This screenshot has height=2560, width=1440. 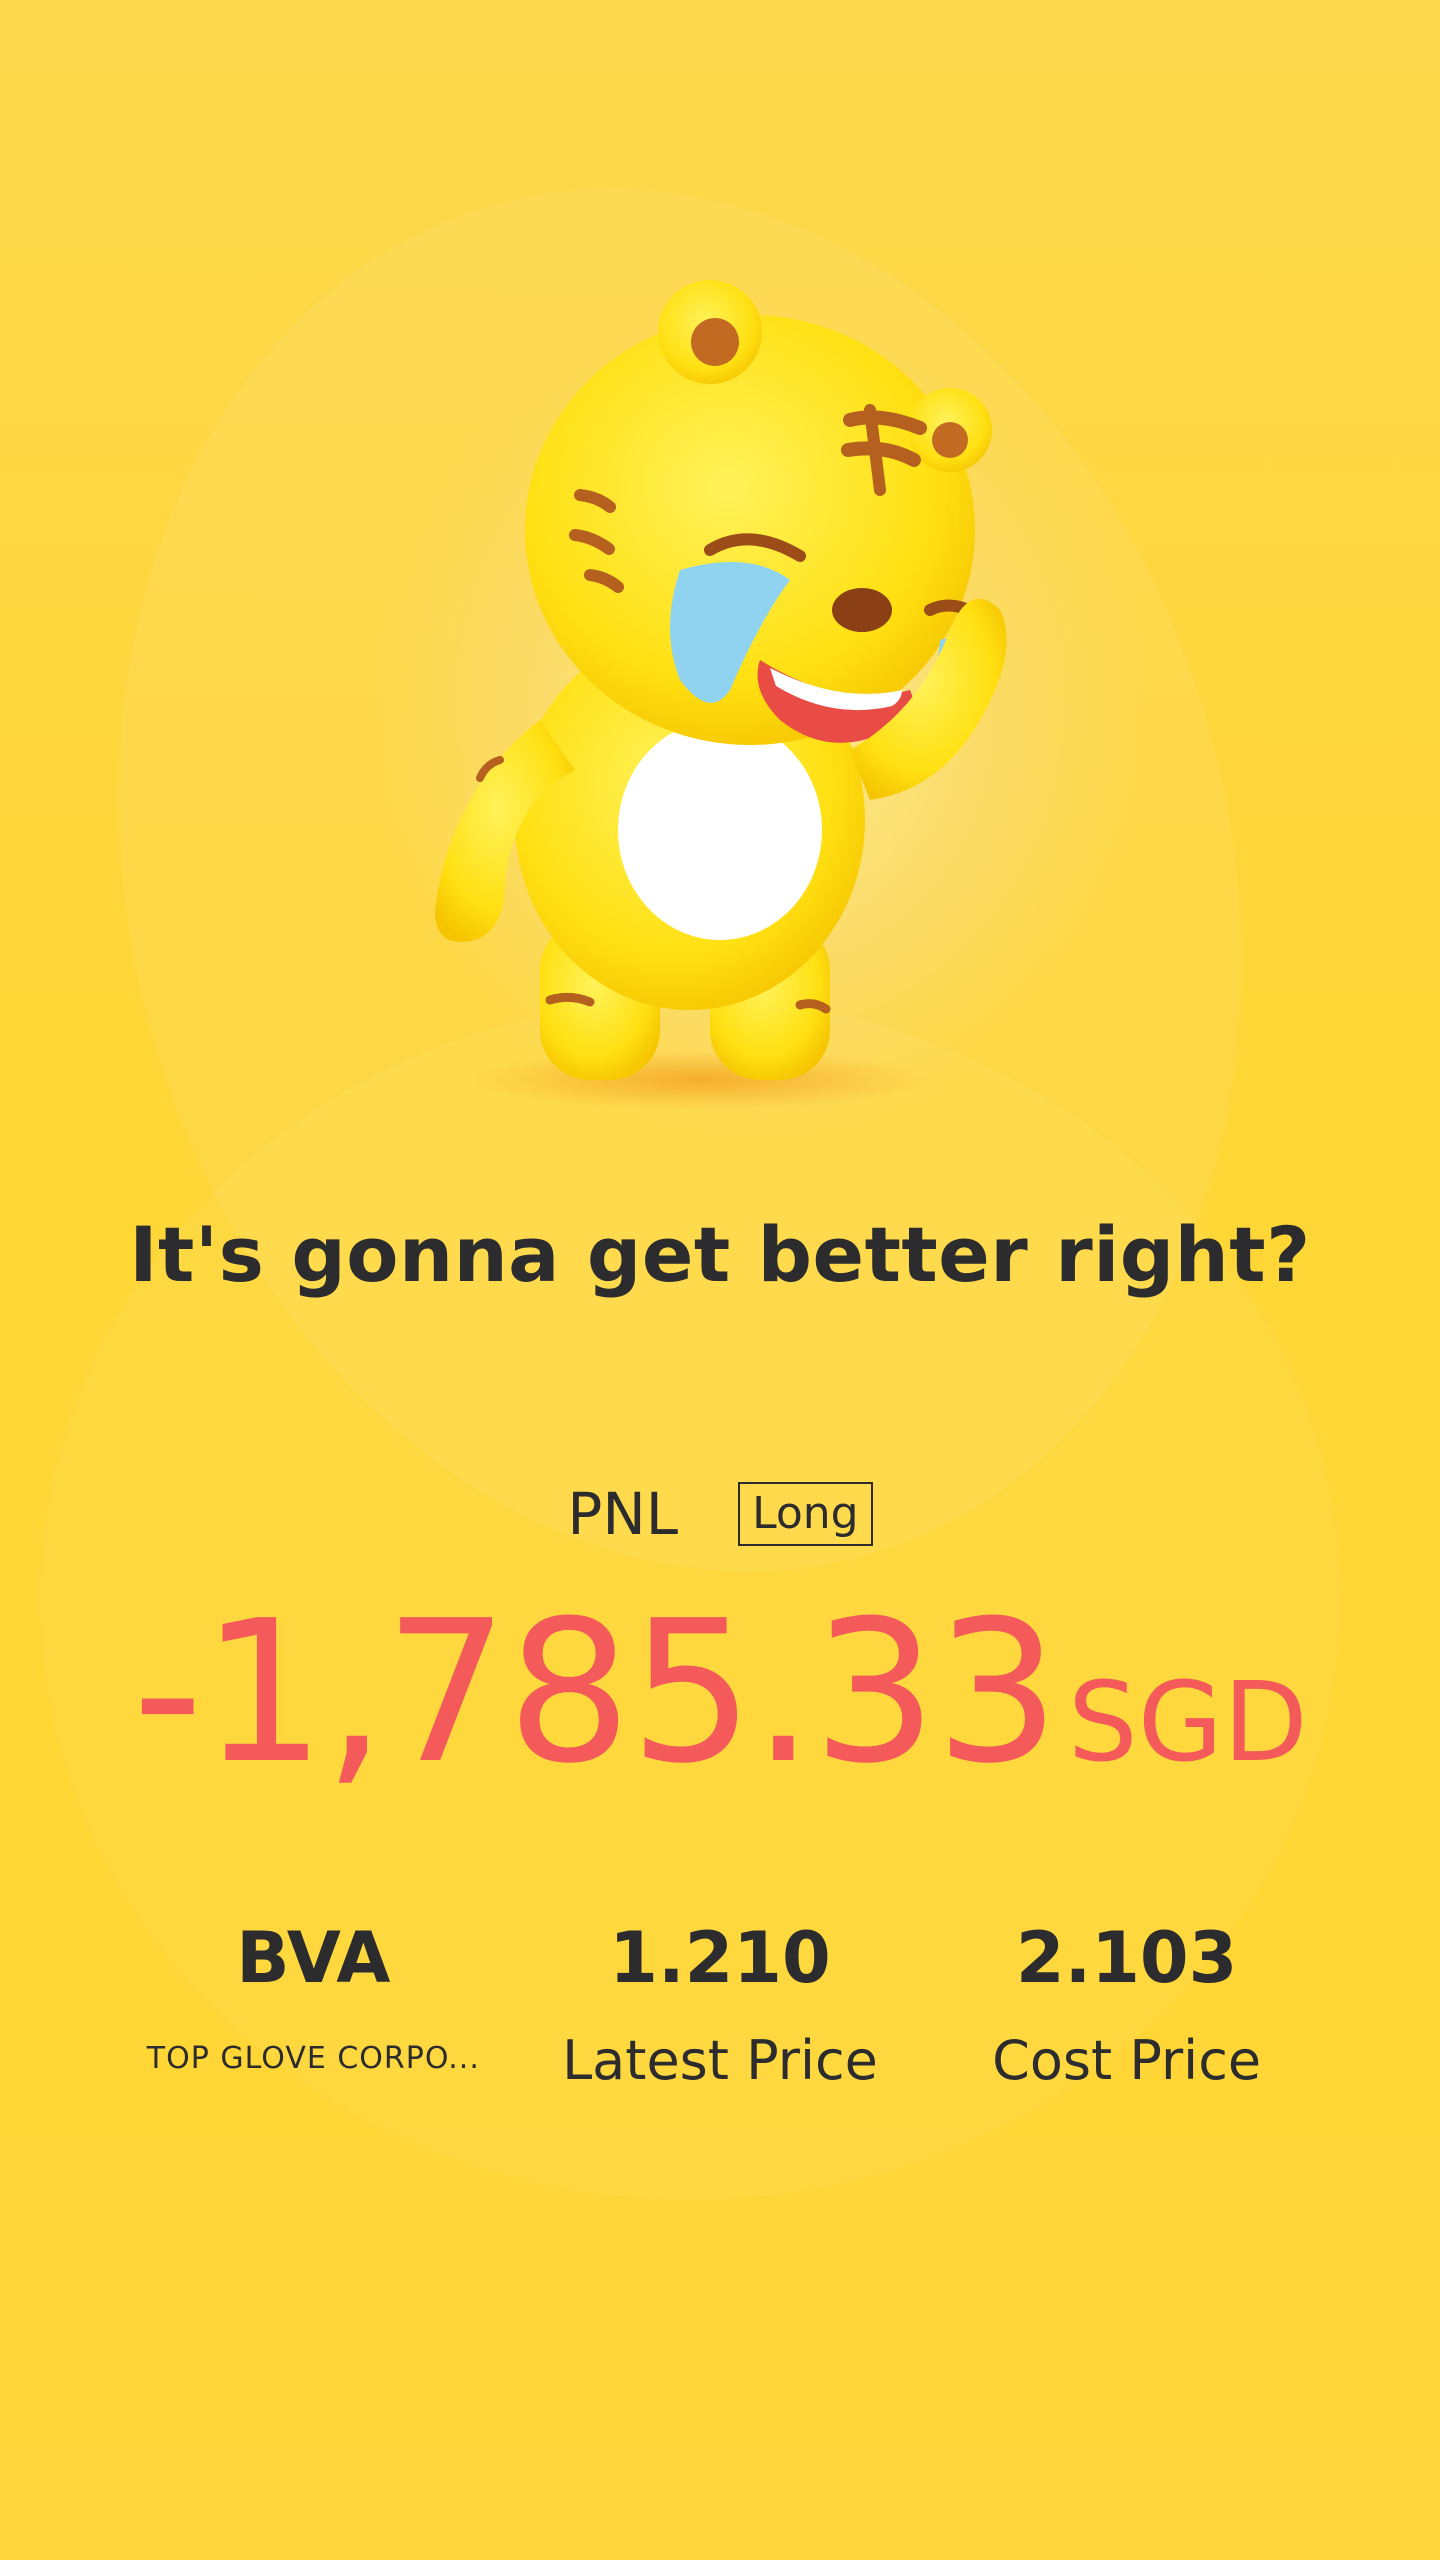 I want to click on position-type-badge: Long, so click(x=805, y=1514).